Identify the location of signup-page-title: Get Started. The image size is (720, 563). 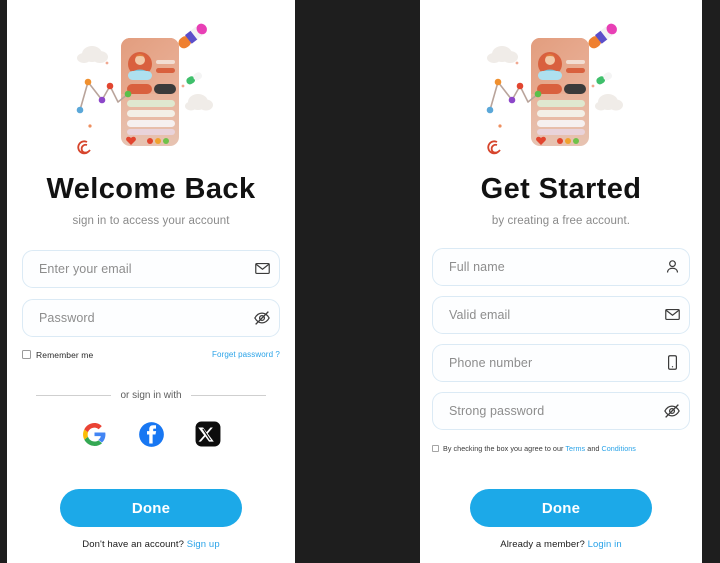
(561, 189).